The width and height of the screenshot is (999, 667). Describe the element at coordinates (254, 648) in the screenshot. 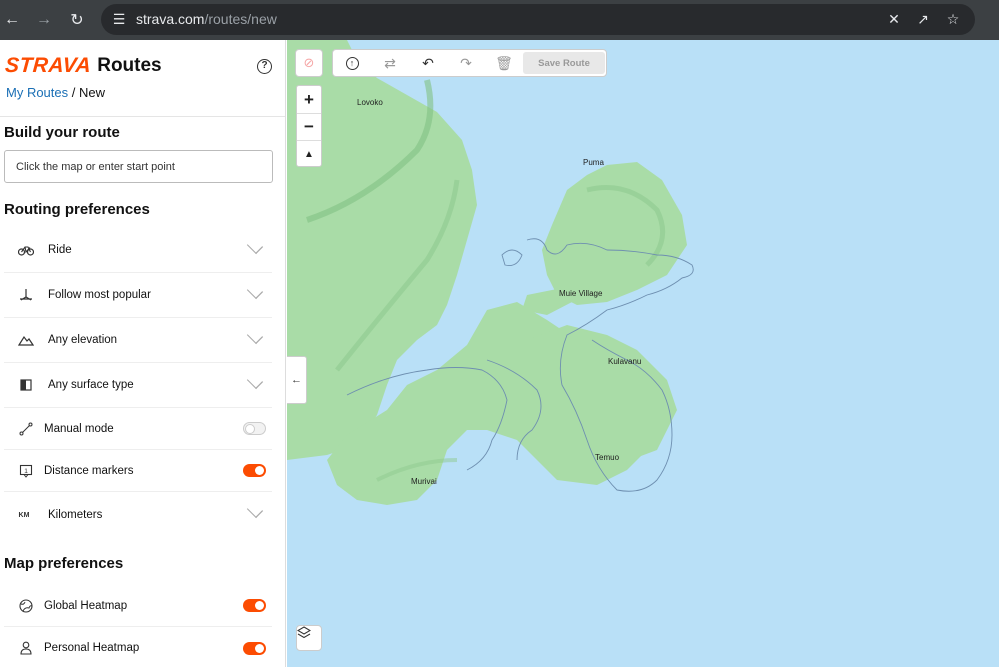

I see `personal-heatmap-toggle` at that location.